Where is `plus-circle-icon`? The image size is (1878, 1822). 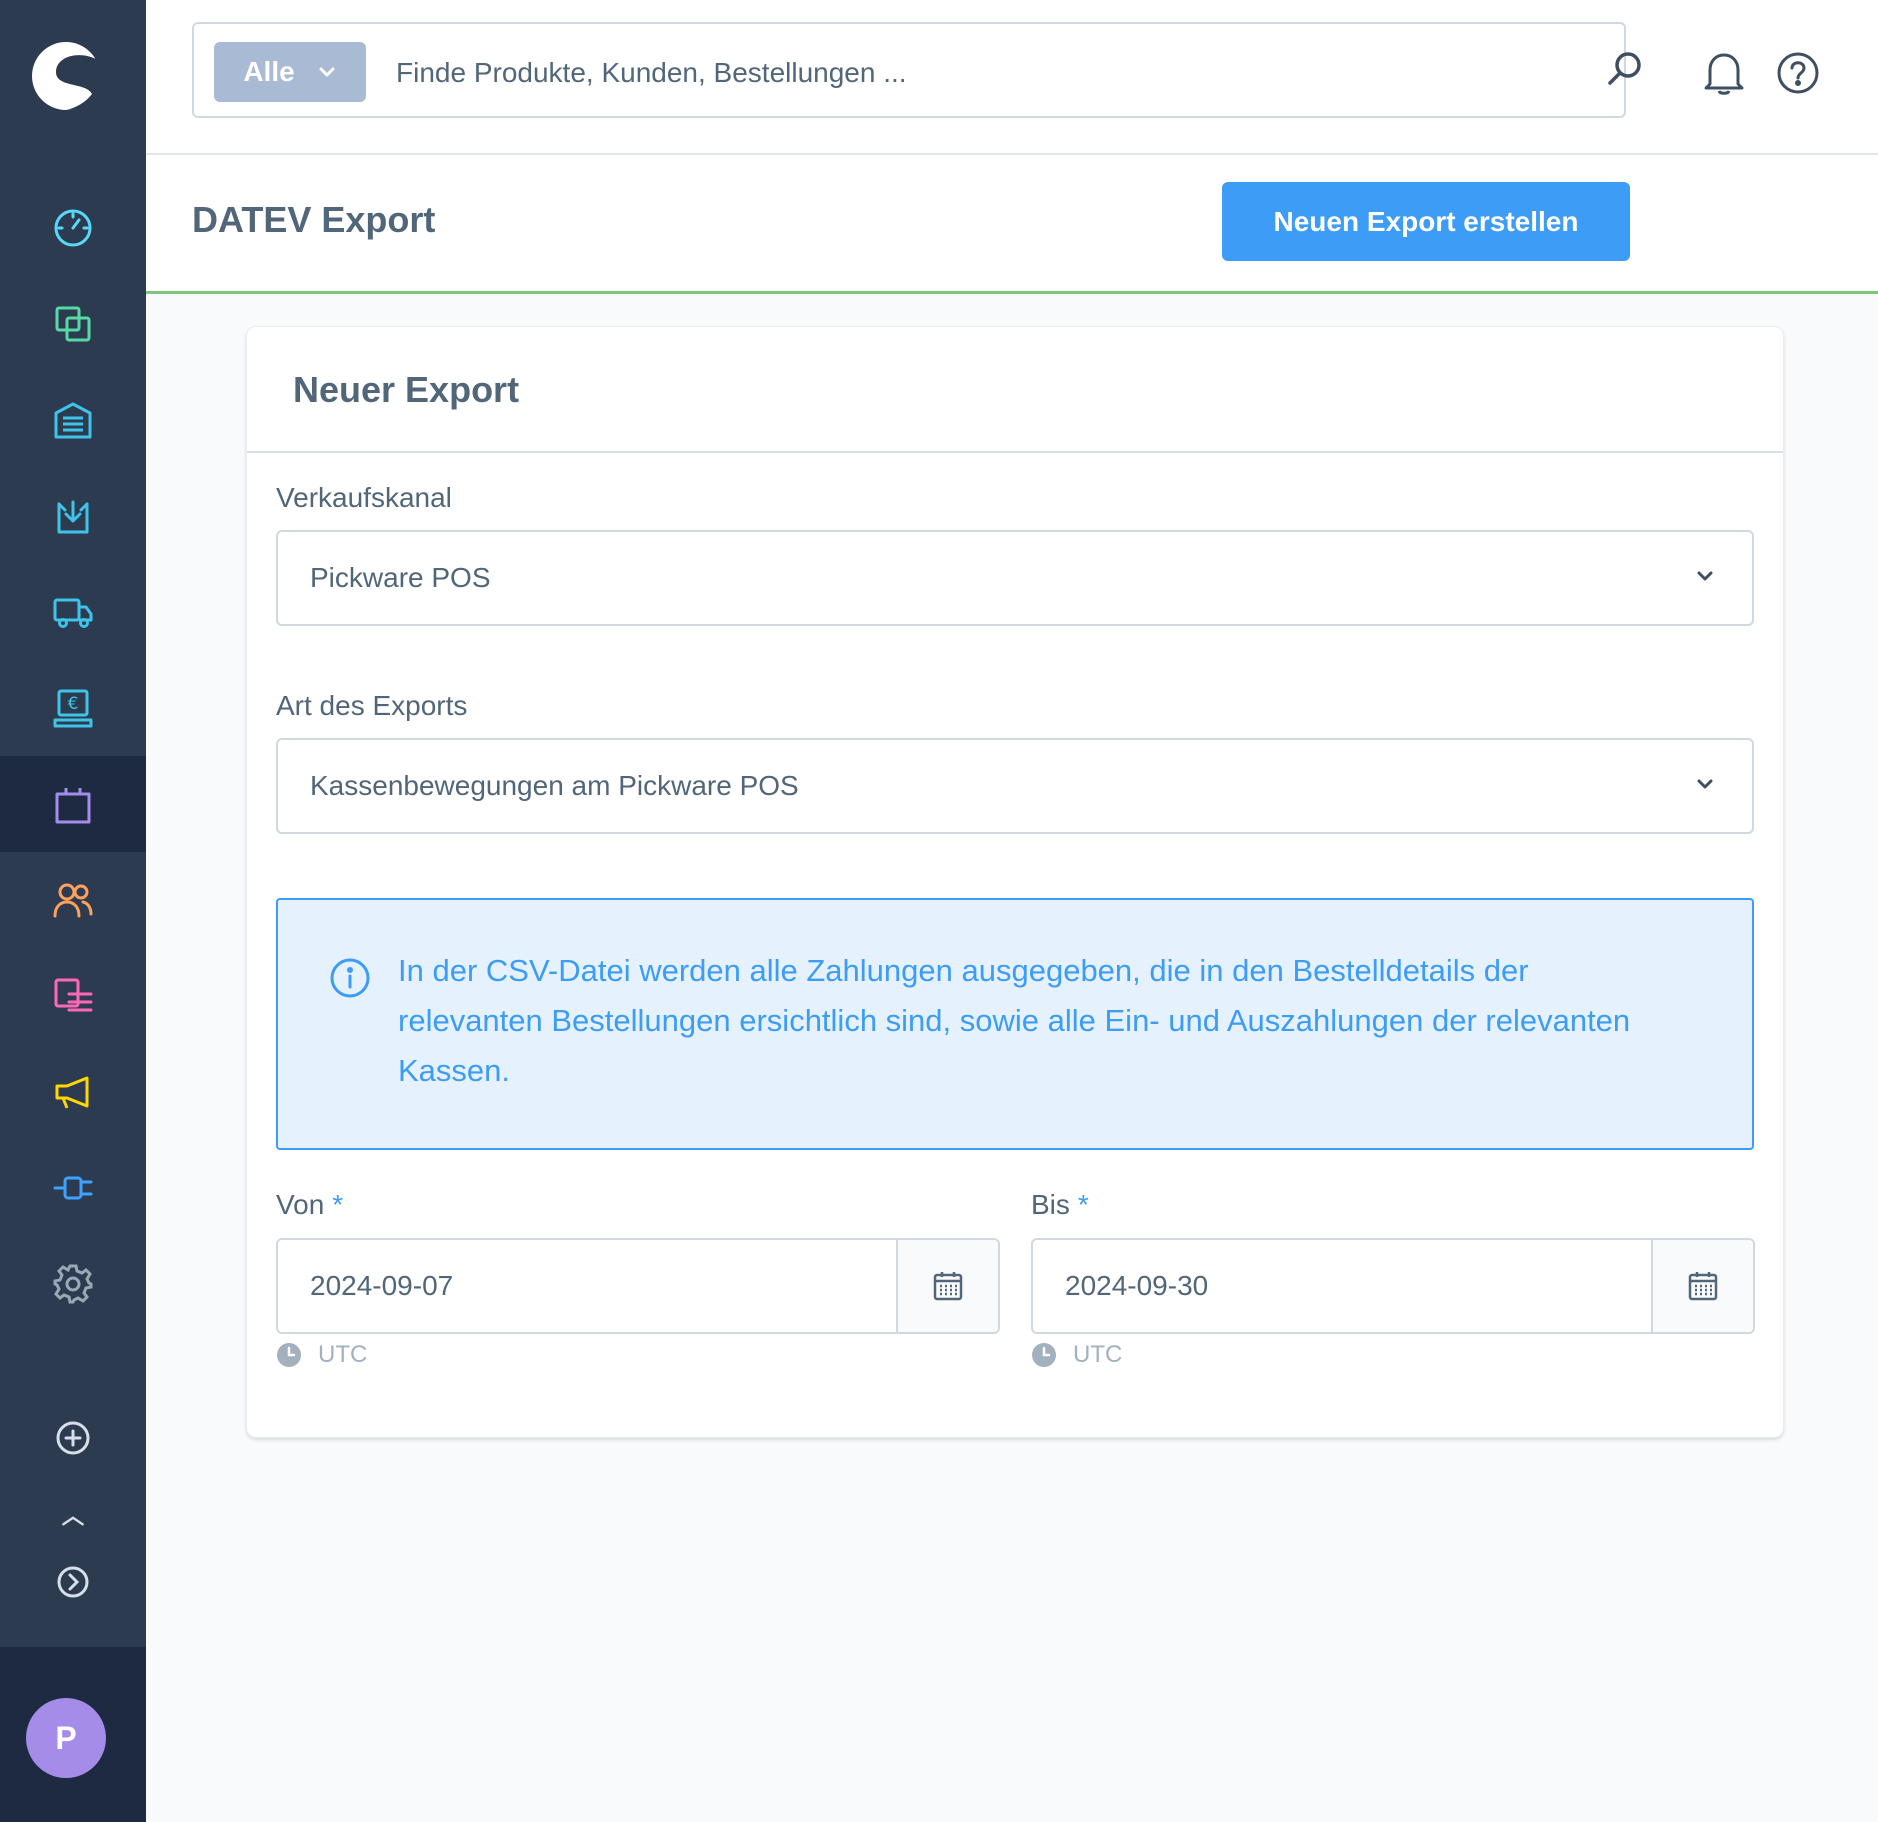
plus-circle-icon is located at coordinates (73, 1438).